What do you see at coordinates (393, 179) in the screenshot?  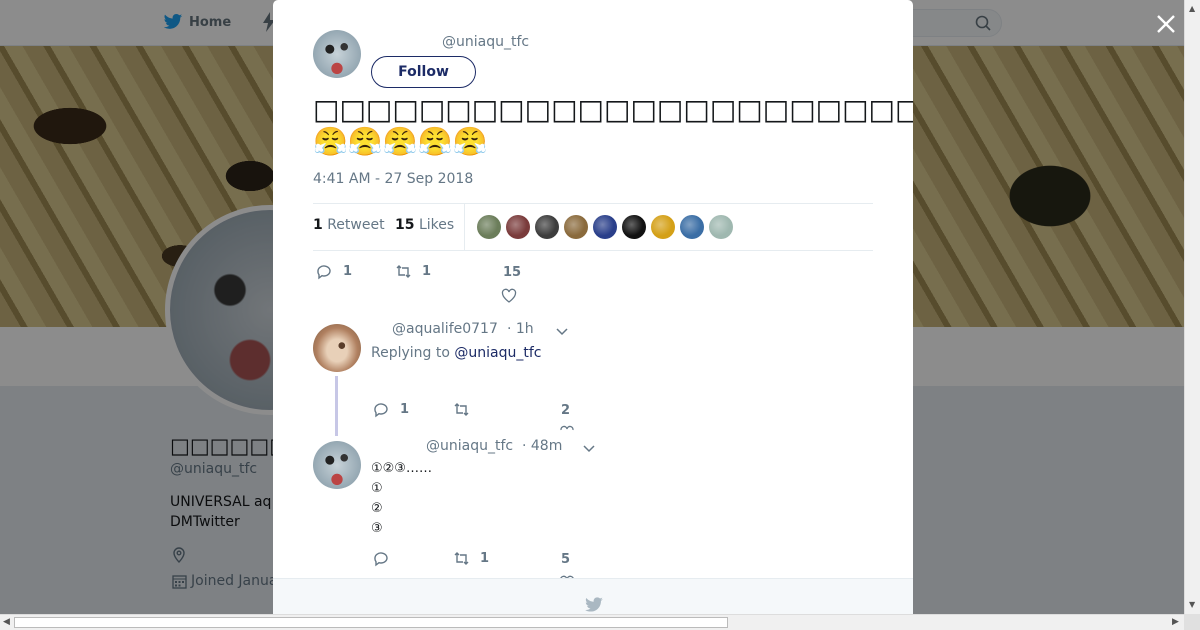 I see `tweet-timestamp: 4:41 AM - 27 Sep 2018` at bounding box center [393, 179].